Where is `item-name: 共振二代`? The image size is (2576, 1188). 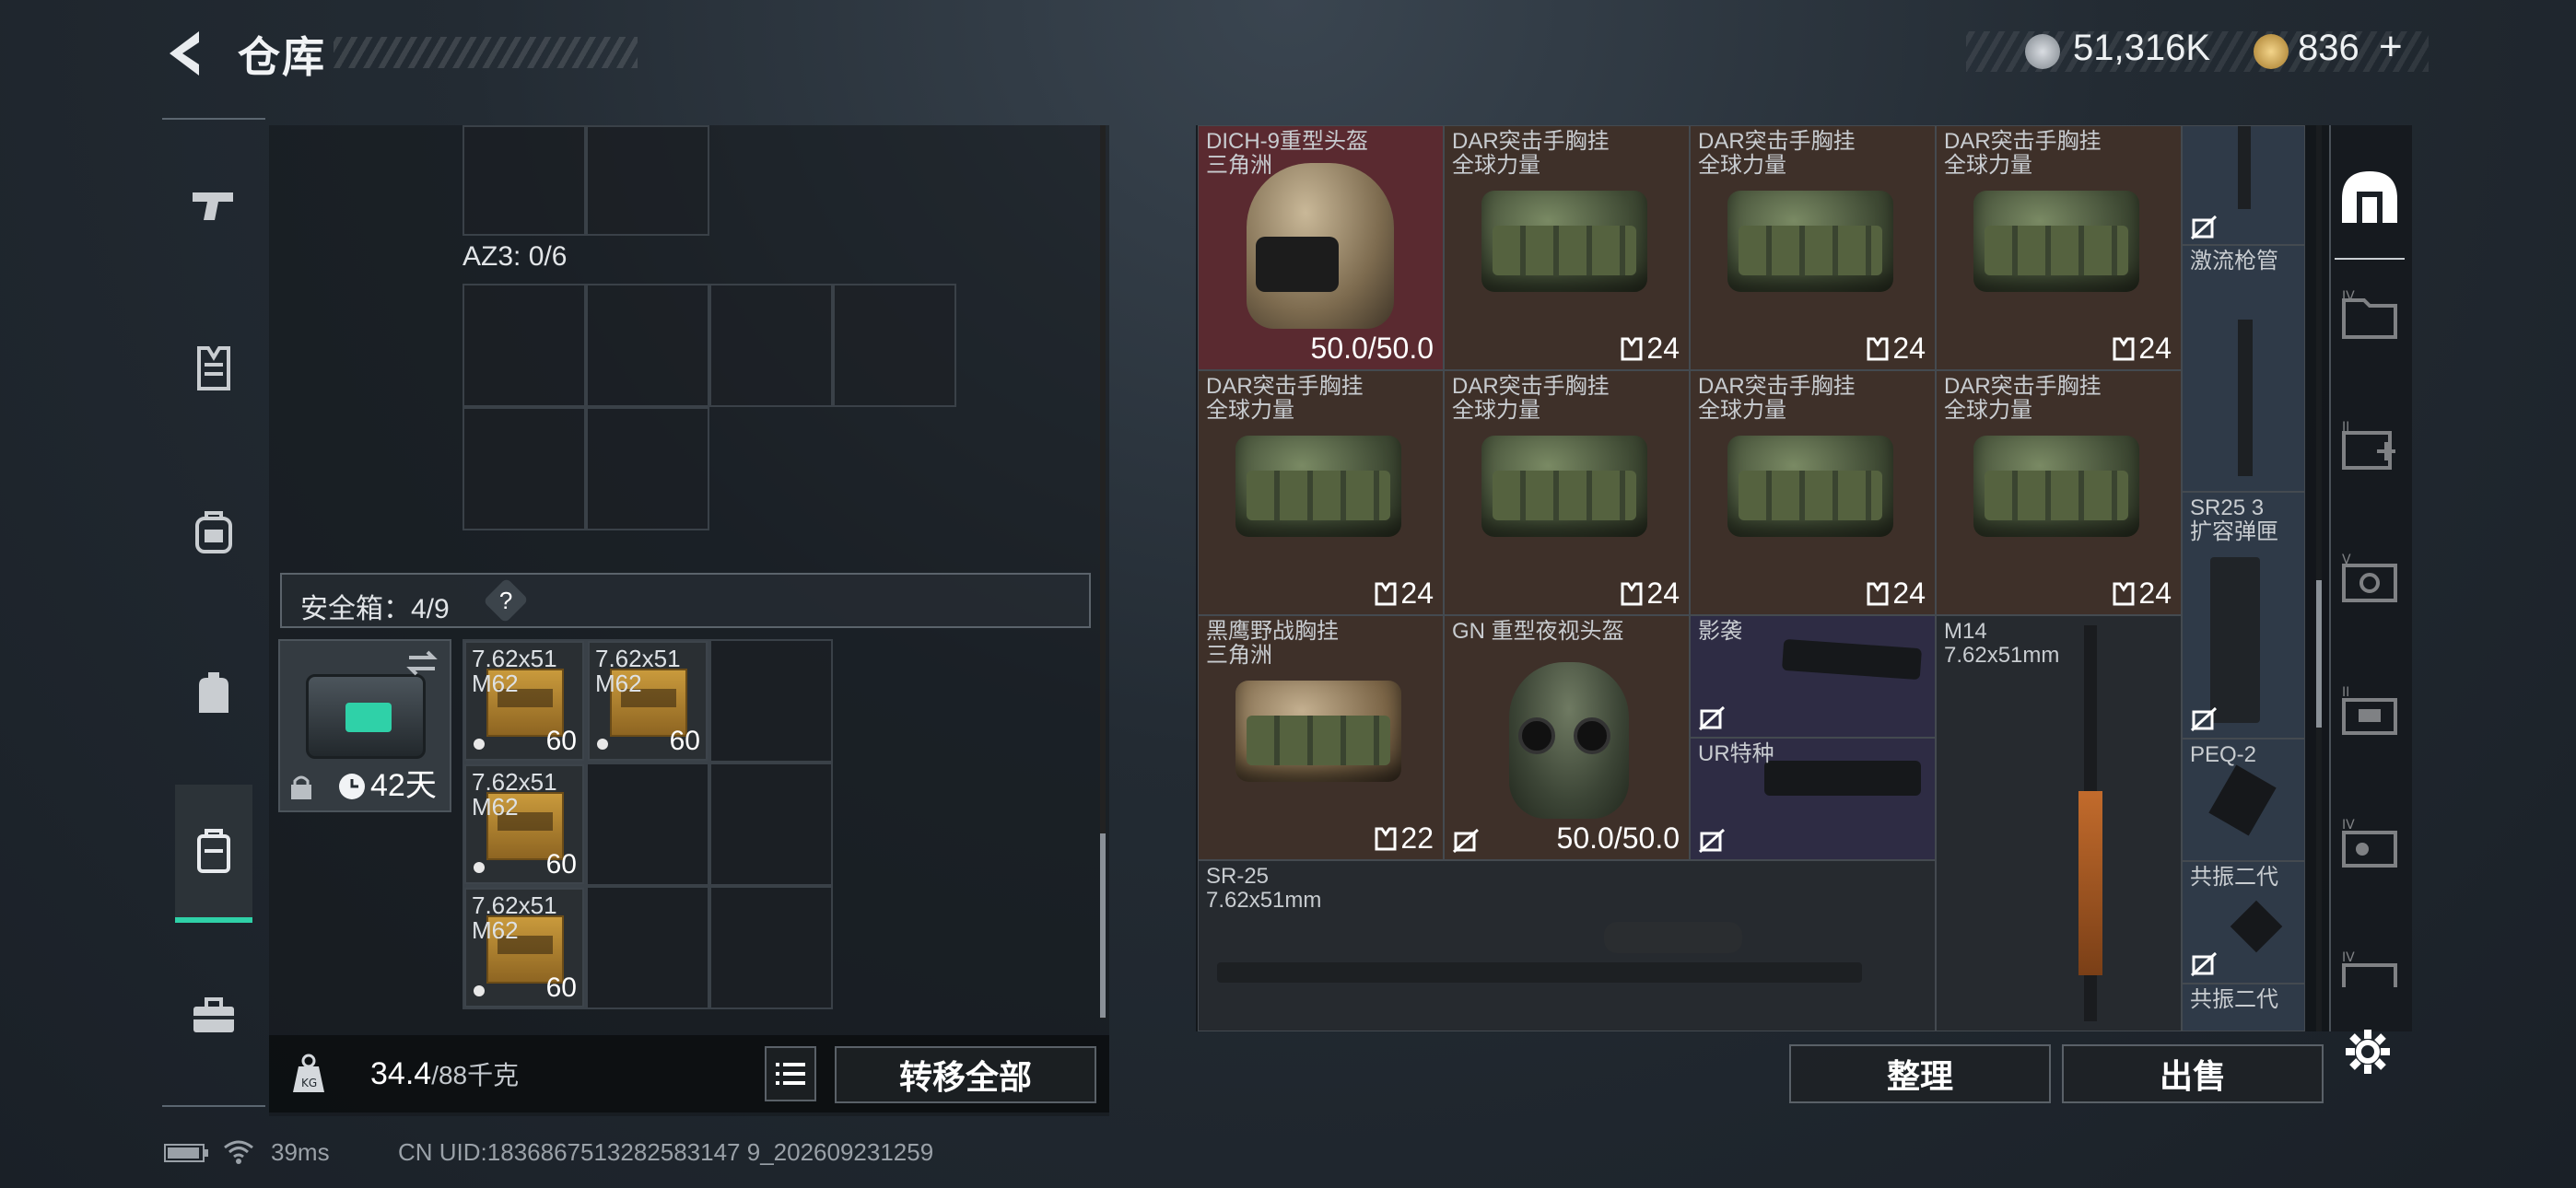 item-name: 共振二代 is located at coordinates (2234, 999).